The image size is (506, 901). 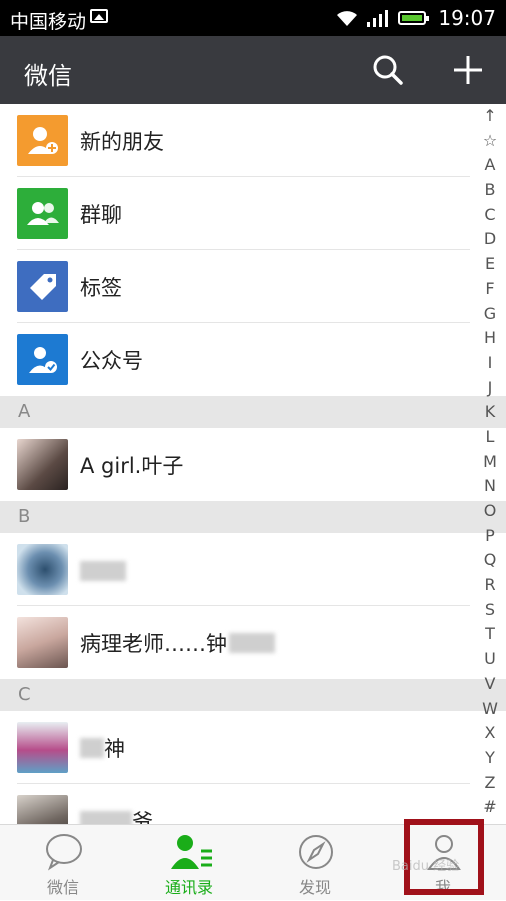 What do you see at coordinates (378, 18) in the screenshot?
I see `signal-icon` at bounding box center [378, 18].